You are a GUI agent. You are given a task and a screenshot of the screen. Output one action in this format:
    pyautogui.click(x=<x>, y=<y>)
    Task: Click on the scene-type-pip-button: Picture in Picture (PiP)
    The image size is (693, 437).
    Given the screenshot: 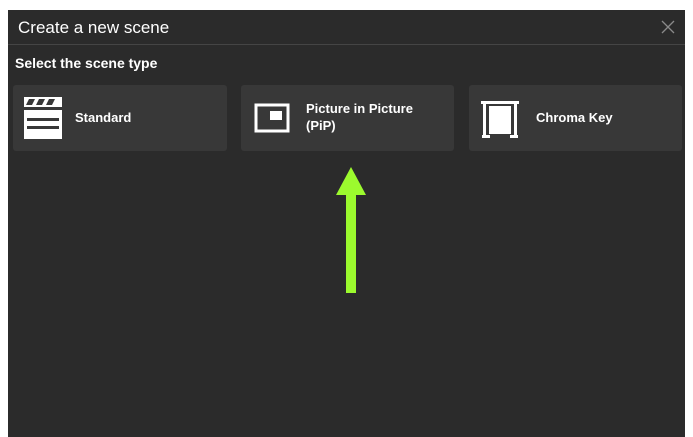 What is the action you would take?
    pyautogui.click(x=347, y=118)
    